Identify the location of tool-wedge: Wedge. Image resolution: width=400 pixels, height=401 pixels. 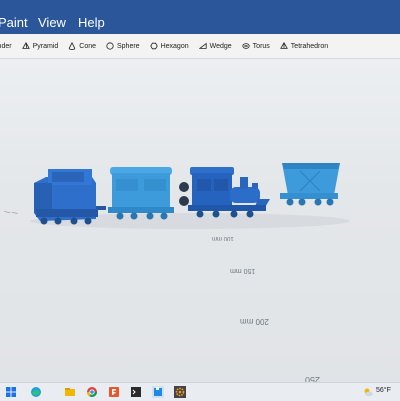
(215, 46).